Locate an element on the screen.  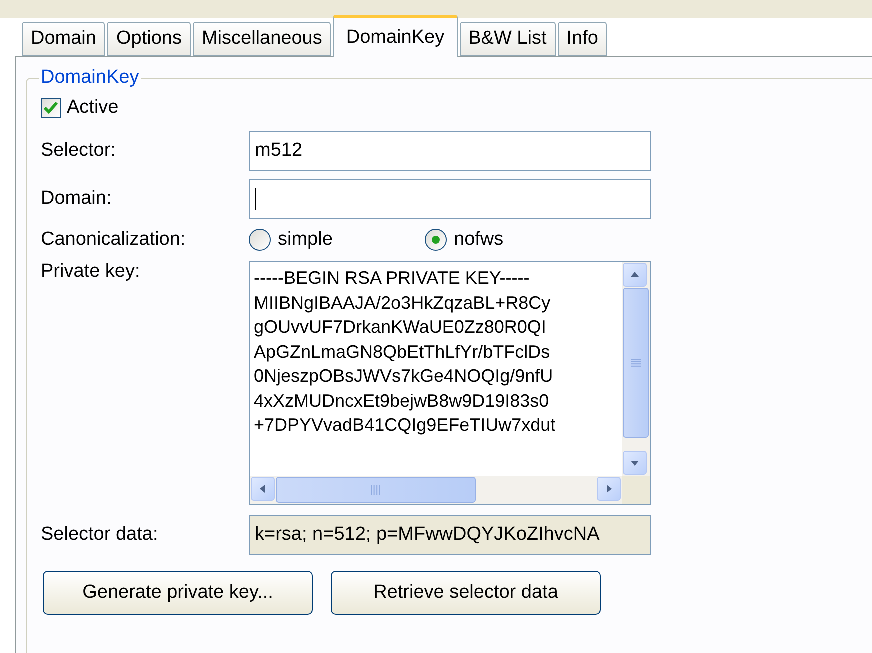
tab: B&W List is located at coordinates (508, 39).